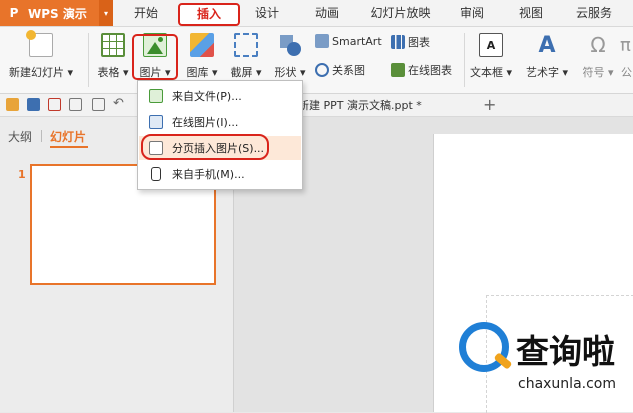 The height and width of the screenshot is (413, 633). I want to click on textbox-button: A 文本框 ▾, so click(491, 53).